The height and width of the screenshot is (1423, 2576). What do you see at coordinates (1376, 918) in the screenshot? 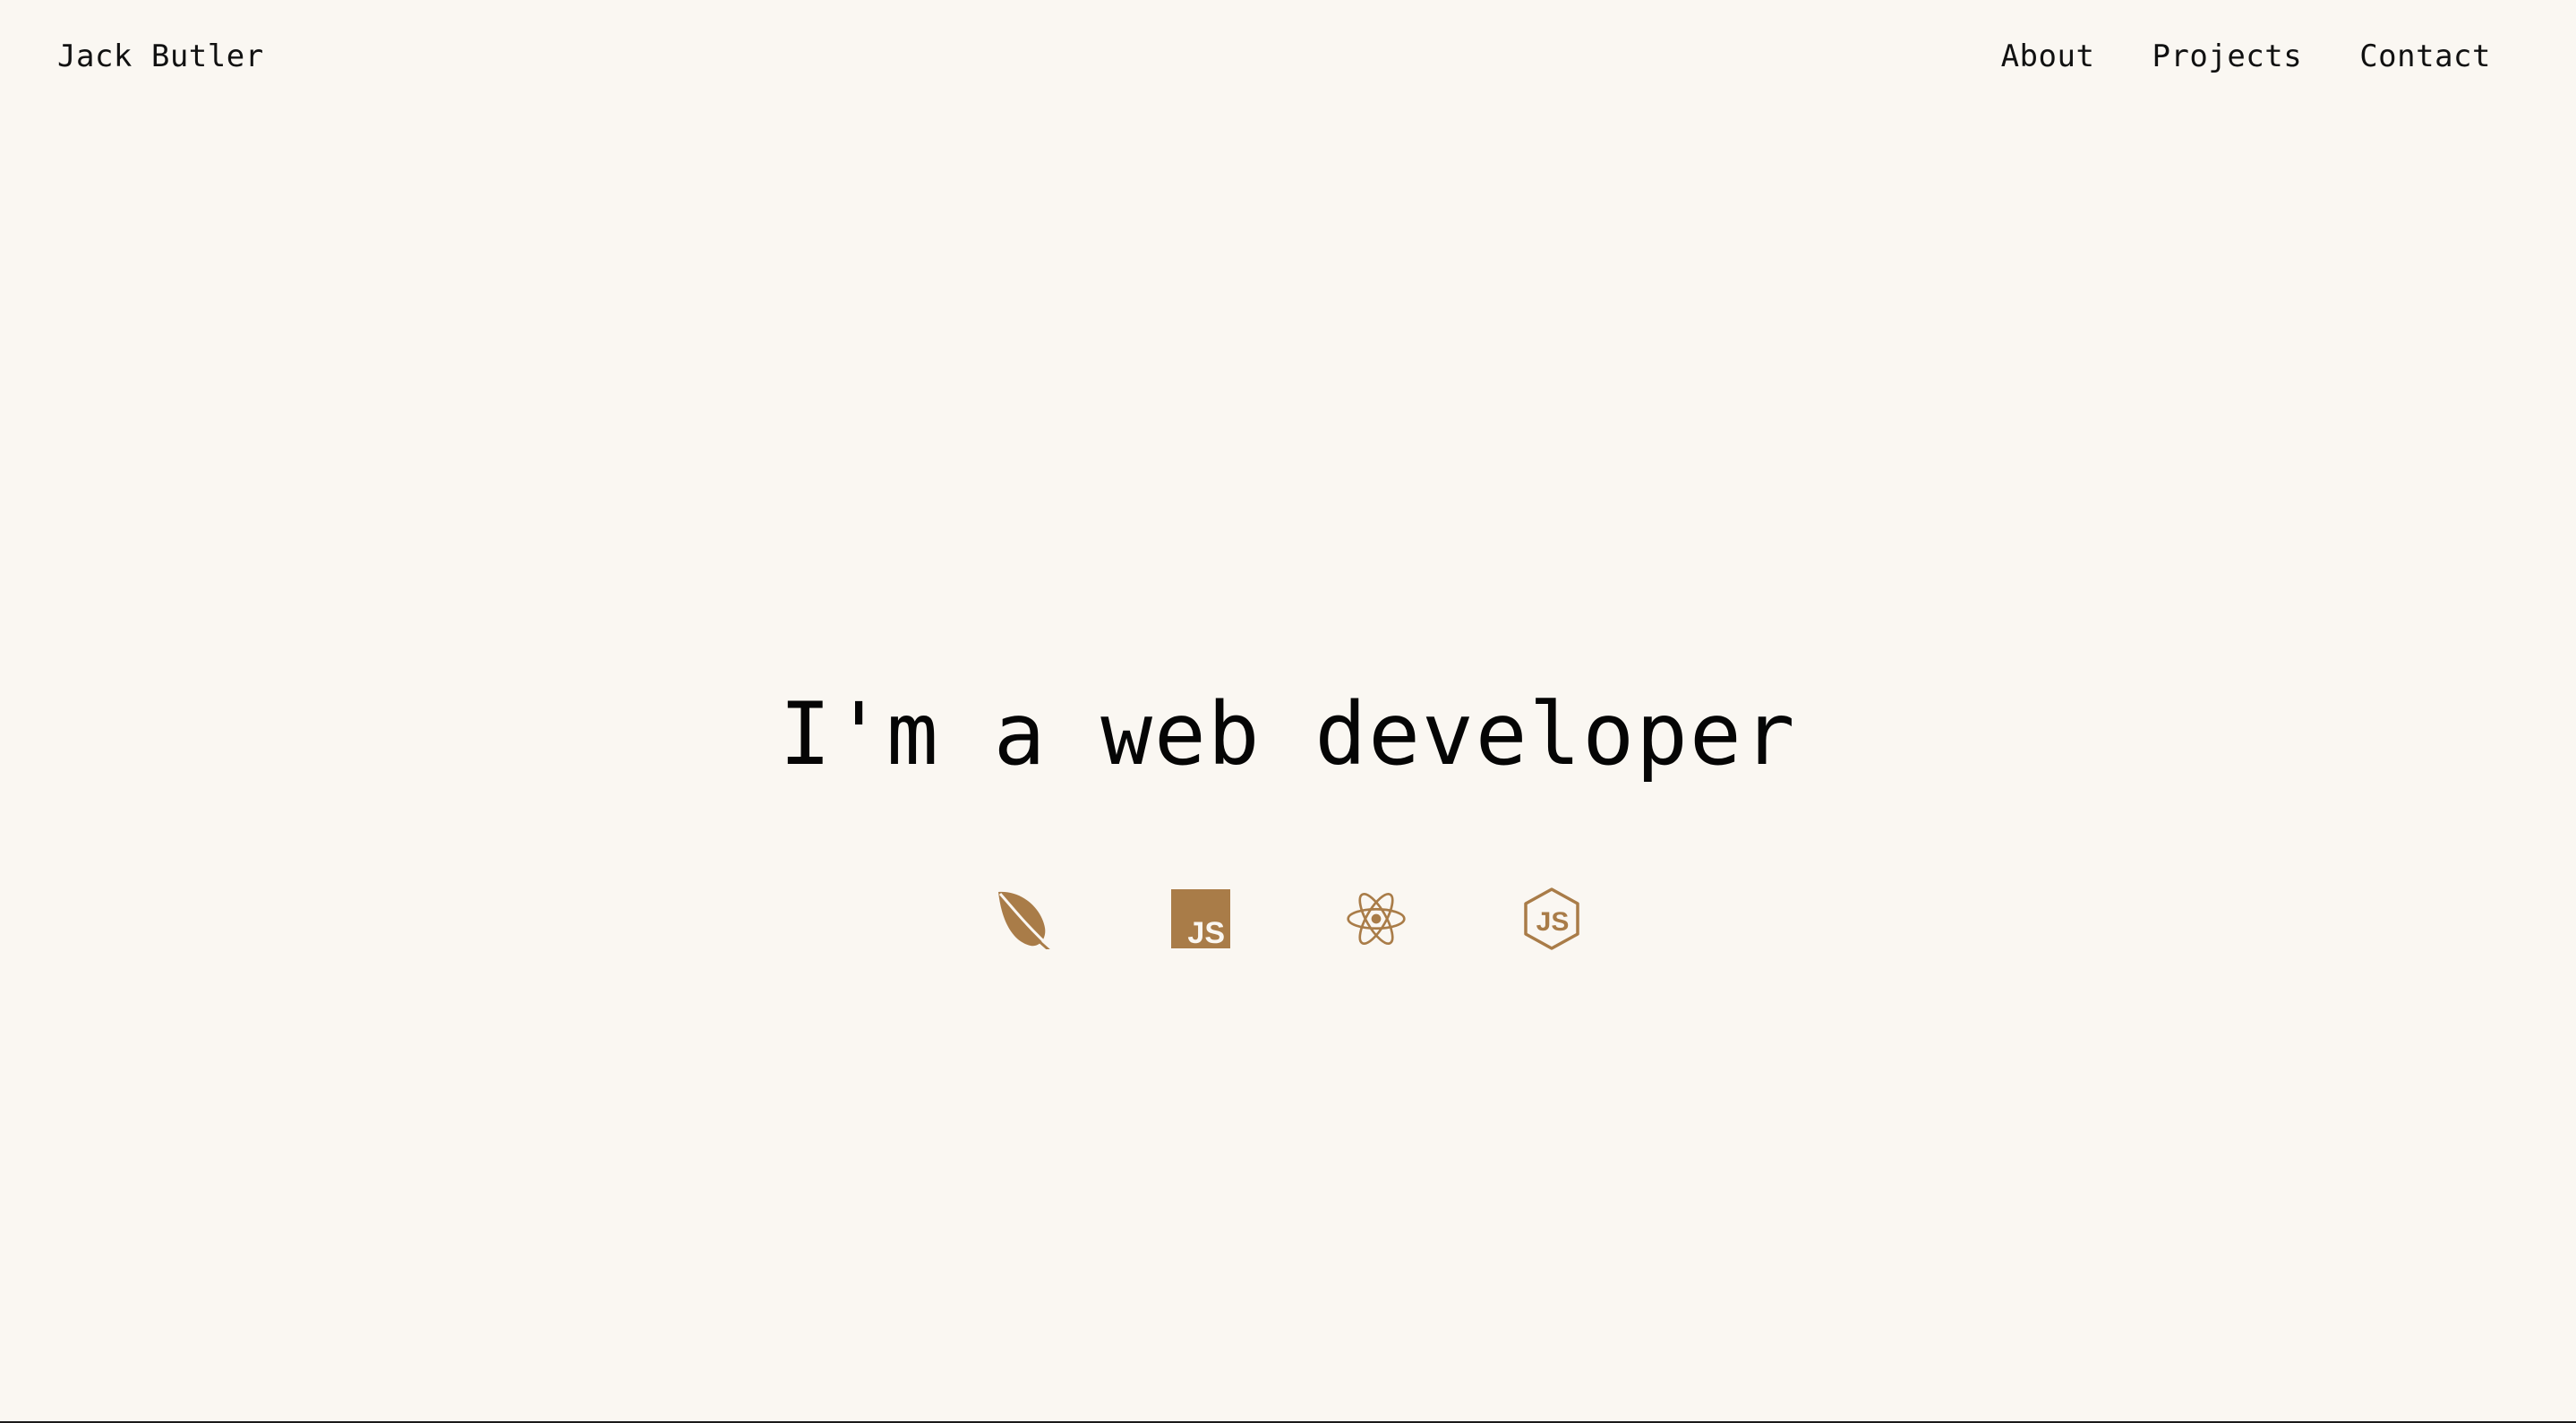
I see `react-icon` at bounding box center [1376, 918].